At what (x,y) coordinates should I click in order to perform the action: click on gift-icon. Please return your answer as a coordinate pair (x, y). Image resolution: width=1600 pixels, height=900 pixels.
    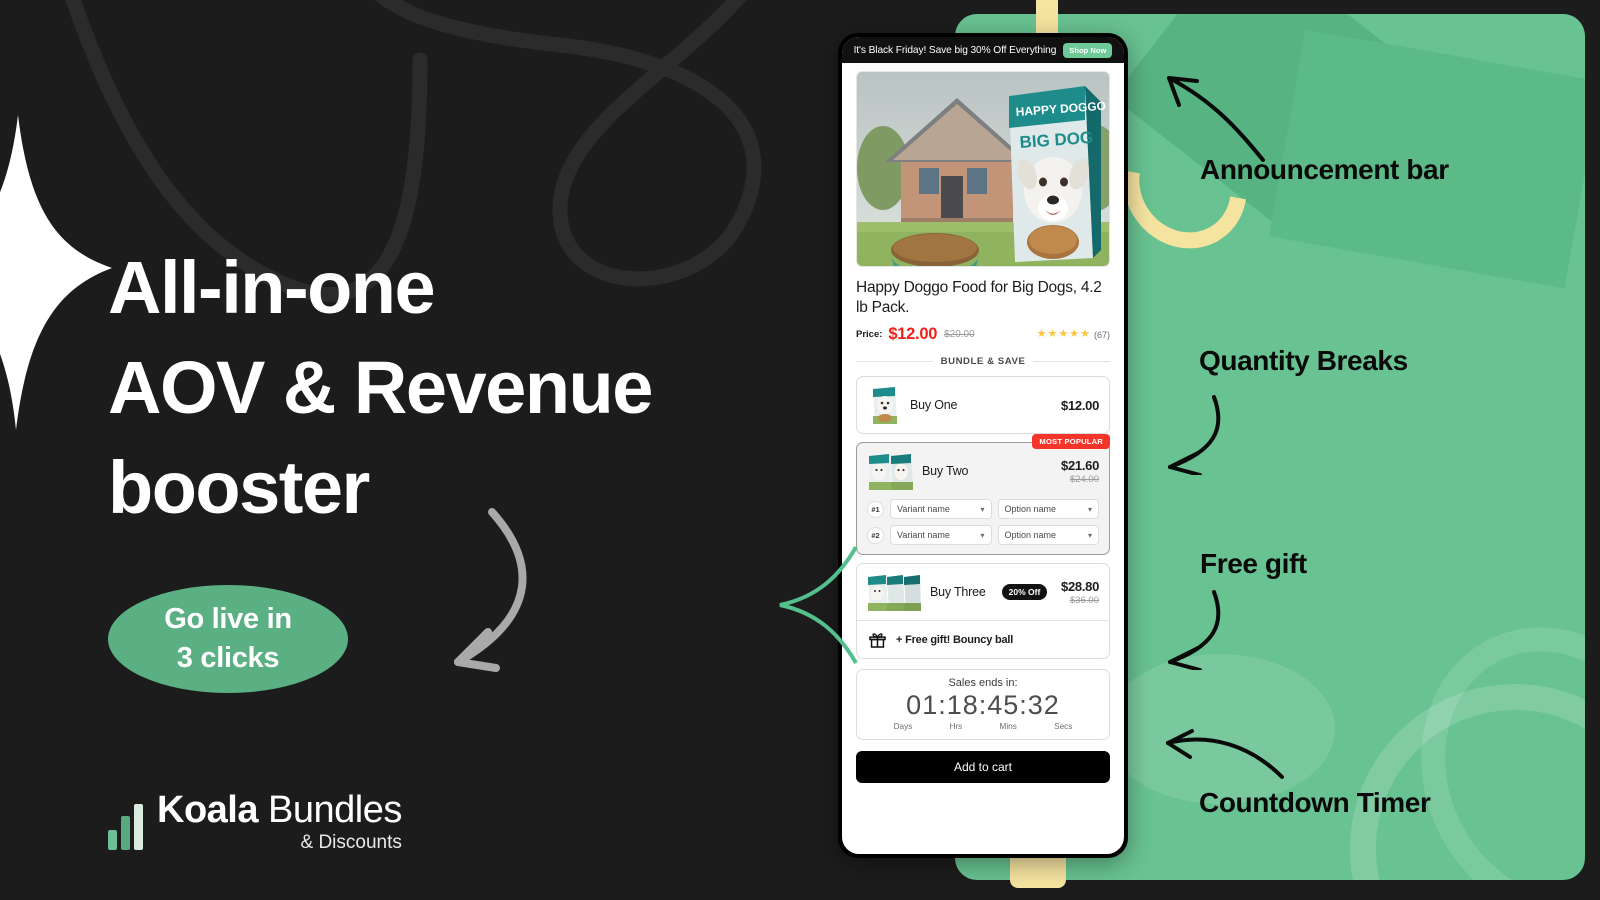
    Looking at the image, I should click on (877, 640).